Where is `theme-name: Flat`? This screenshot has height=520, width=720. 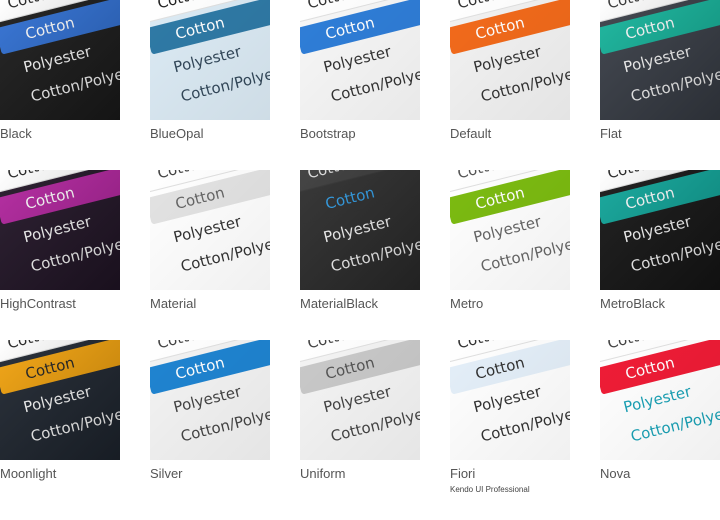 theme-name: Flat is located at coordinates (660, 134).